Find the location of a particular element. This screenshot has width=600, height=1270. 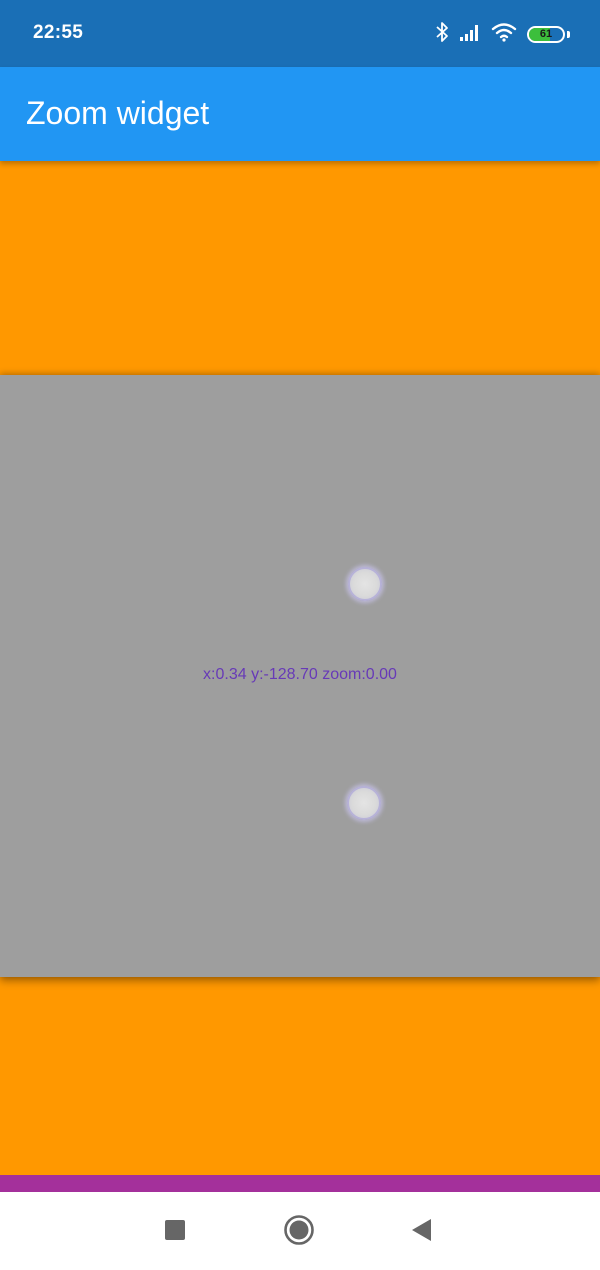

back-triangle-icon is located at coordinates (422, 1232).